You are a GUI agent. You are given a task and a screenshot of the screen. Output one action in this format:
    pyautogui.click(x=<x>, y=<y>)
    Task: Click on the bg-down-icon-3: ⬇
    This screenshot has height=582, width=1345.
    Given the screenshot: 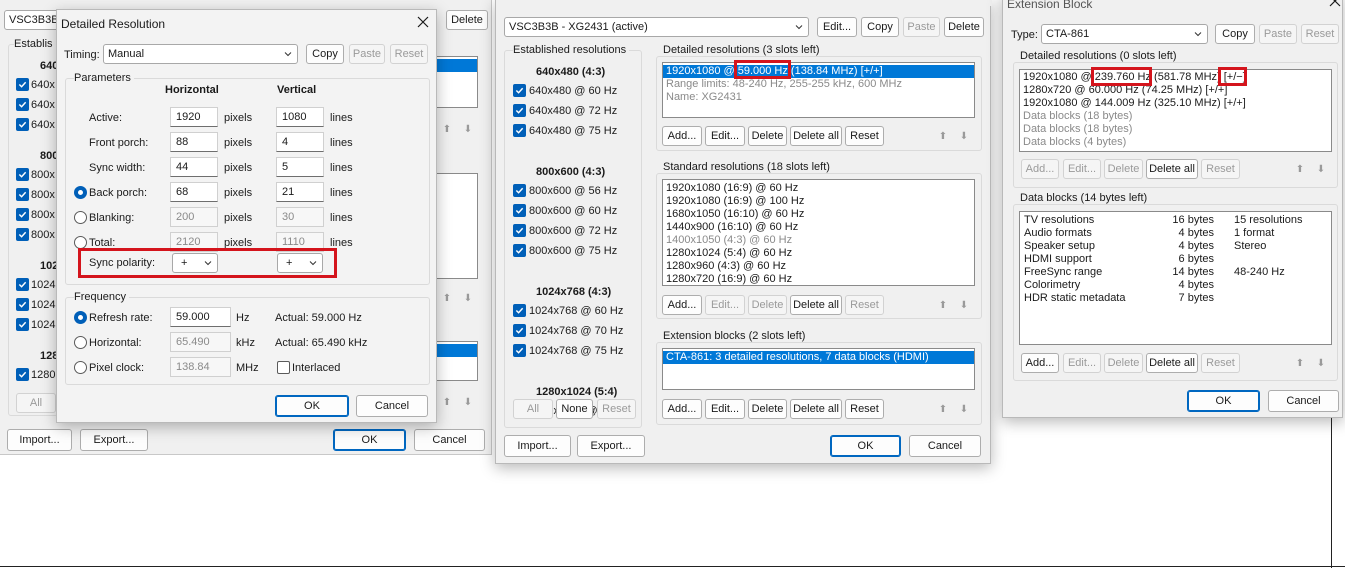 What is the action you would take?
    pyautogui.click(x=468, y=402)
    